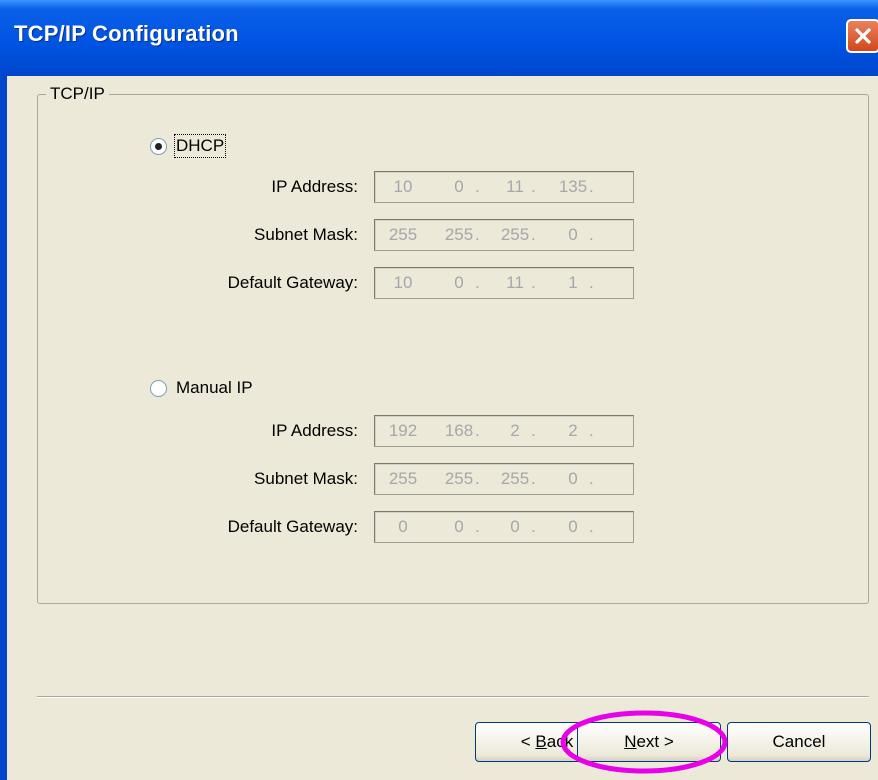  I want to click on back-button-label: ack, so click(560, 741).